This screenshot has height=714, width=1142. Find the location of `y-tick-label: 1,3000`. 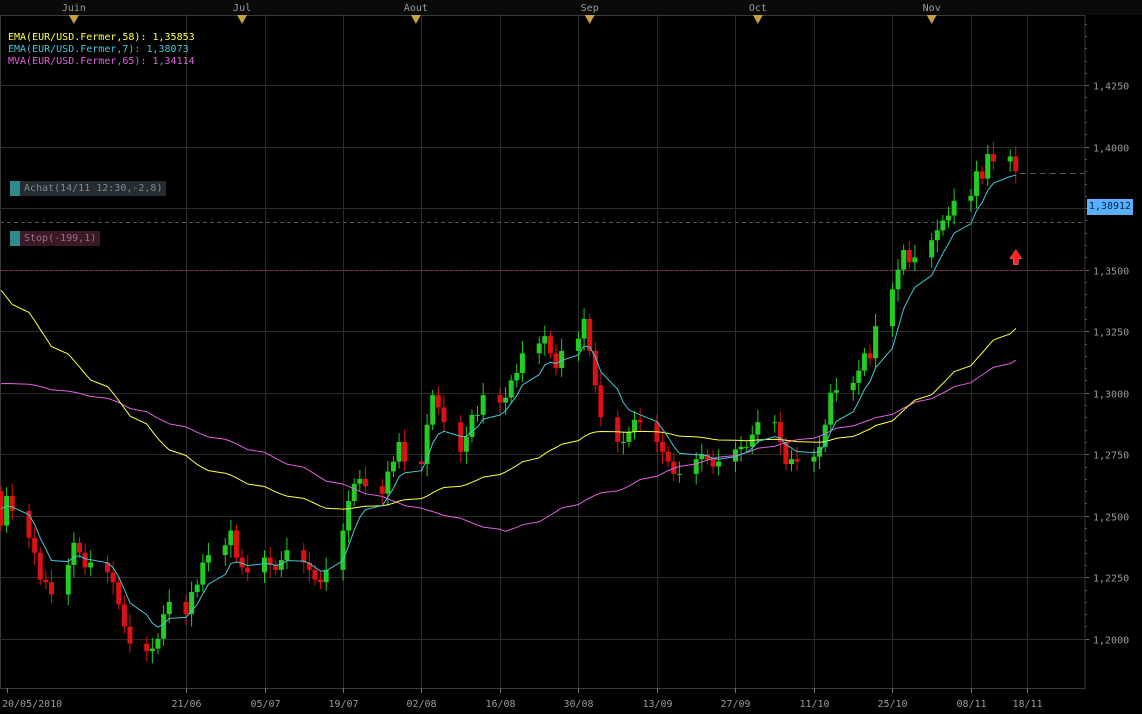

y-tick-label: 1,3000 is located at coordinates (1111, 395).